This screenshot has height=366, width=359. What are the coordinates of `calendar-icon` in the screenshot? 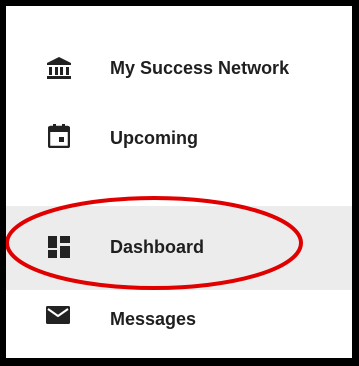 It's located at (59, 136).